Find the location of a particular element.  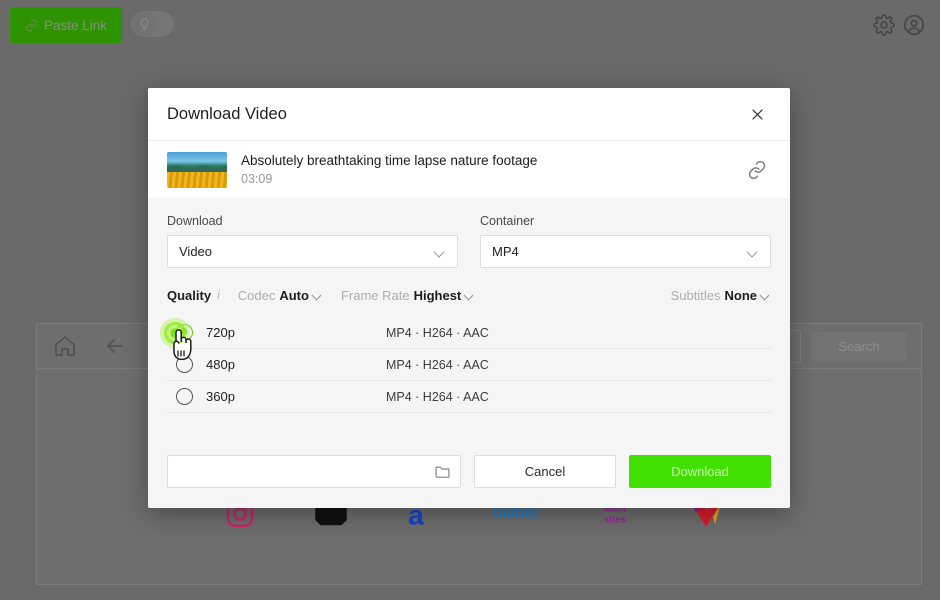

download-select-value: Video is located at coordinates (196, 251).